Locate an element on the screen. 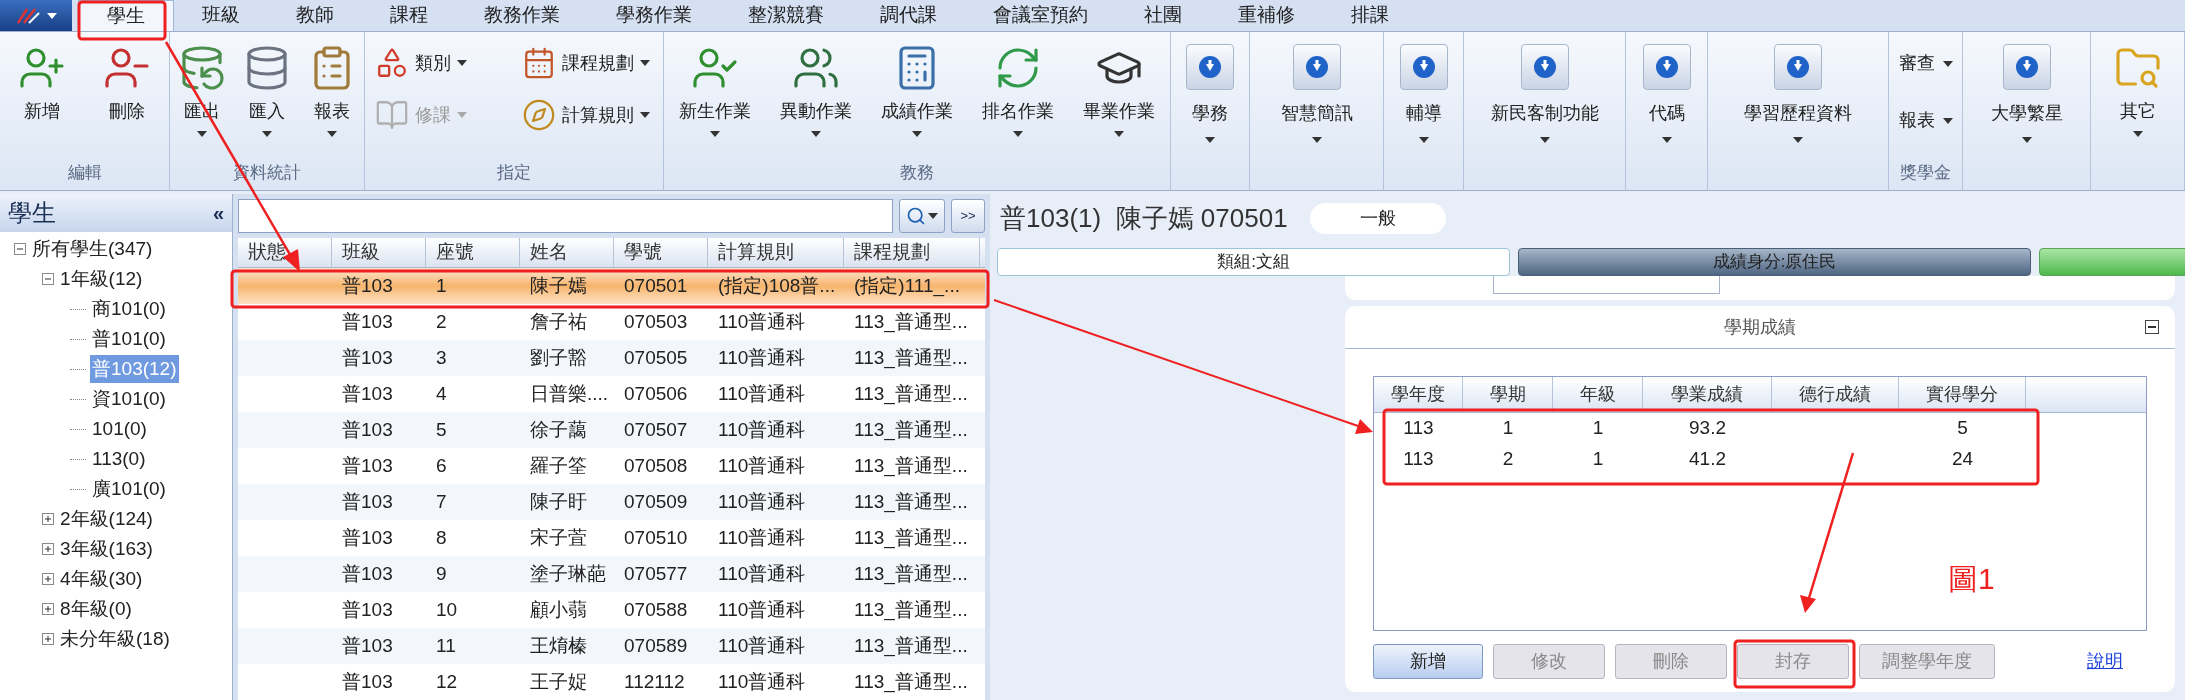 The height and width of the screenshot is (700, 2185). ribbon-button: 成績作業 is located at coordinates (916, 88).